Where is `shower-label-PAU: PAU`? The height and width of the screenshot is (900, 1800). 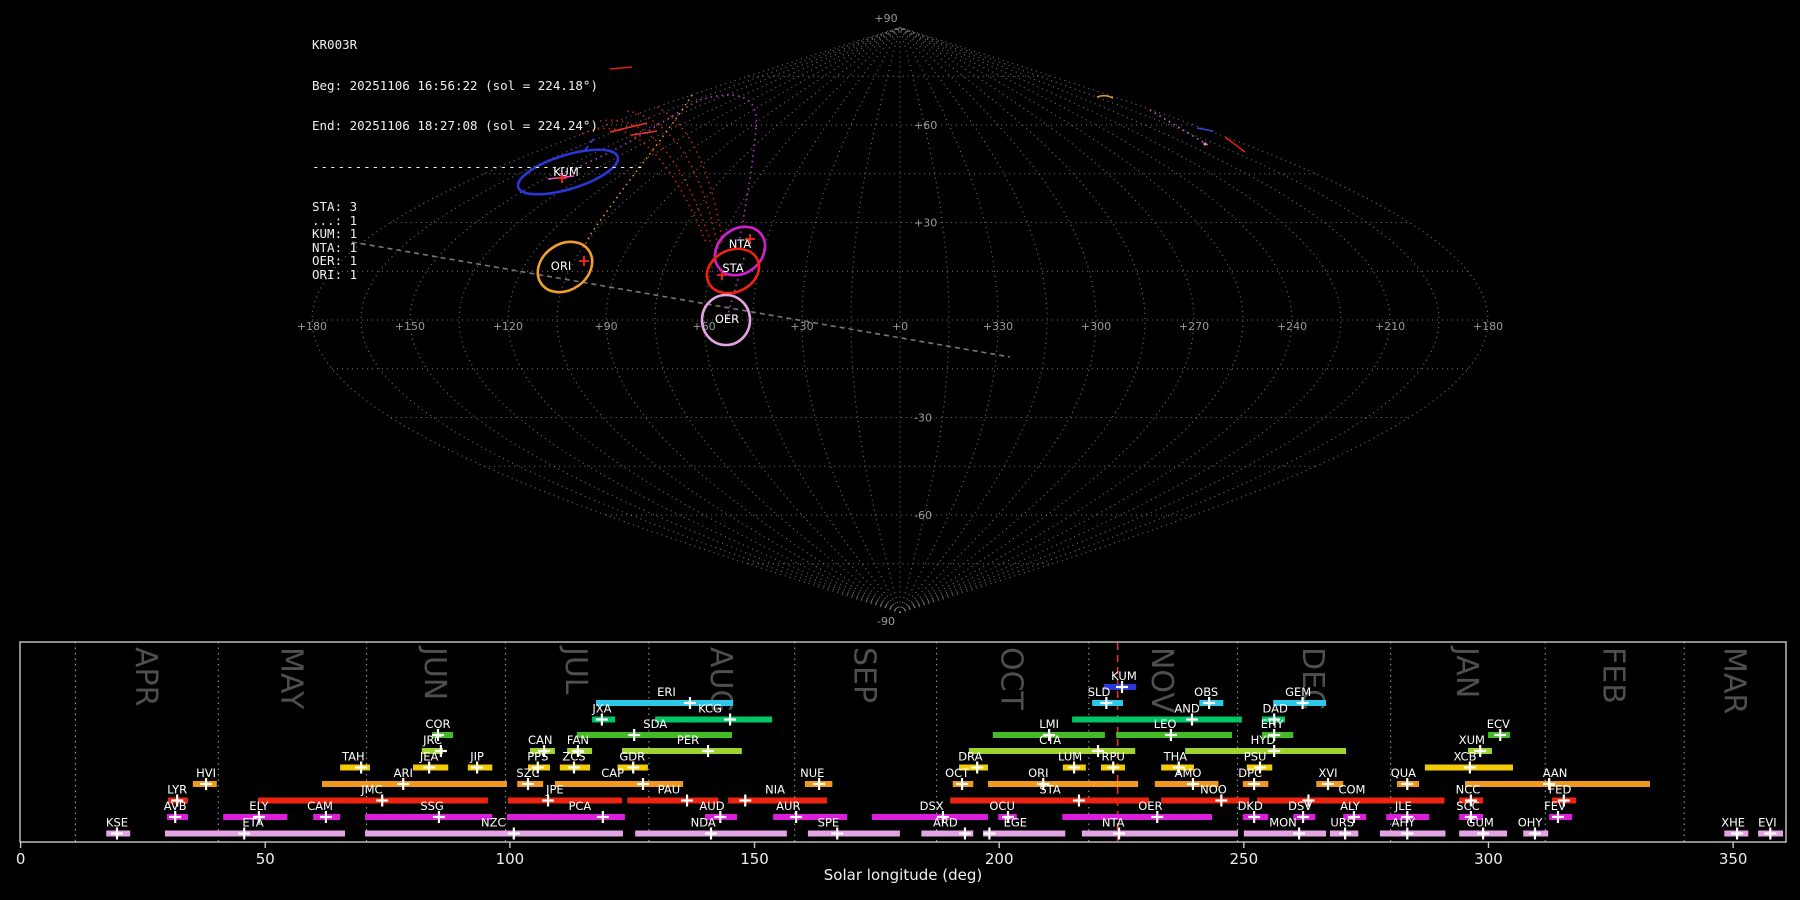 shower-label-PAU: PAU is located at coordinates (669, 790).